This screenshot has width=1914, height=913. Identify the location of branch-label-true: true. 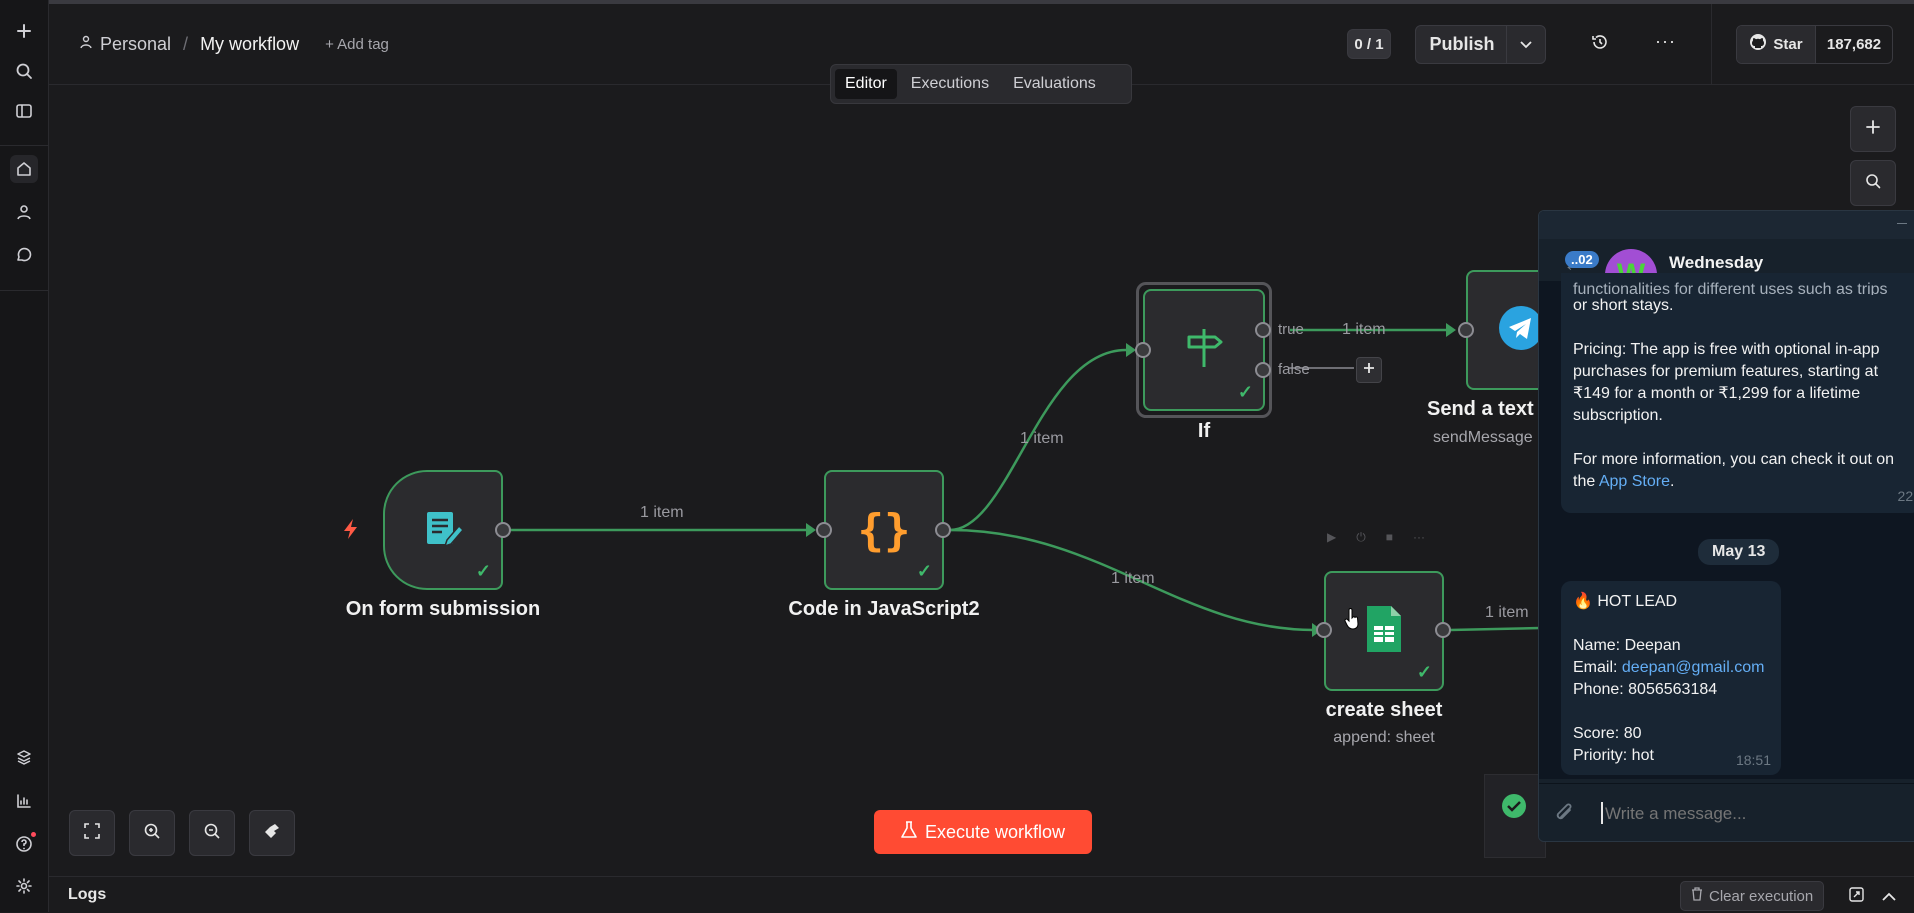
(1291, 329).